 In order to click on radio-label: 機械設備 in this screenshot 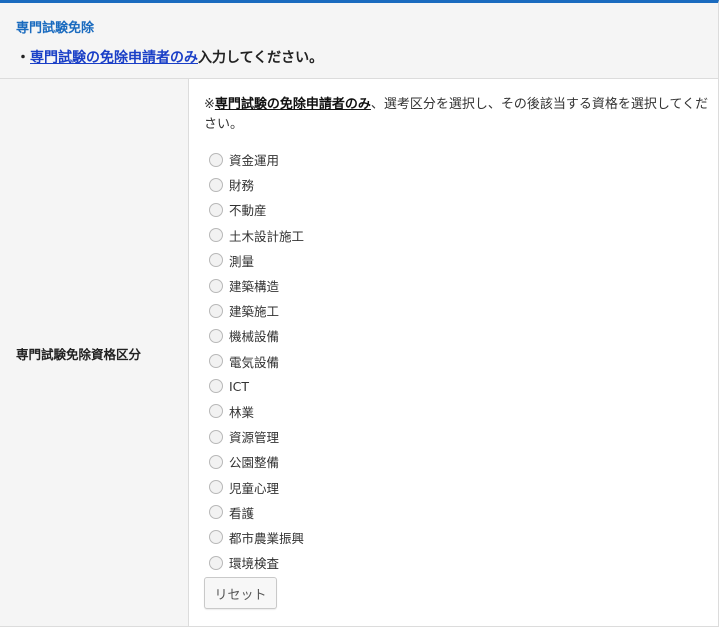, I will do `click(254, 337)`.